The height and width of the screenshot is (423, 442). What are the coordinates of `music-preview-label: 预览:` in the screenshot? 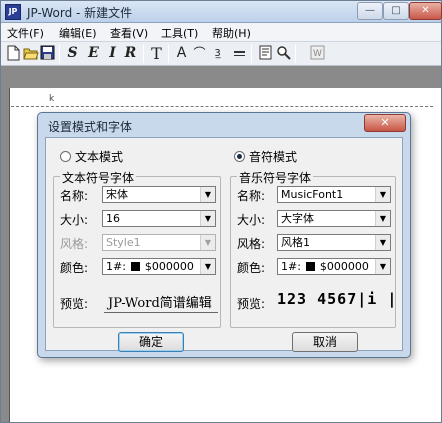 It's located at (251, 304).